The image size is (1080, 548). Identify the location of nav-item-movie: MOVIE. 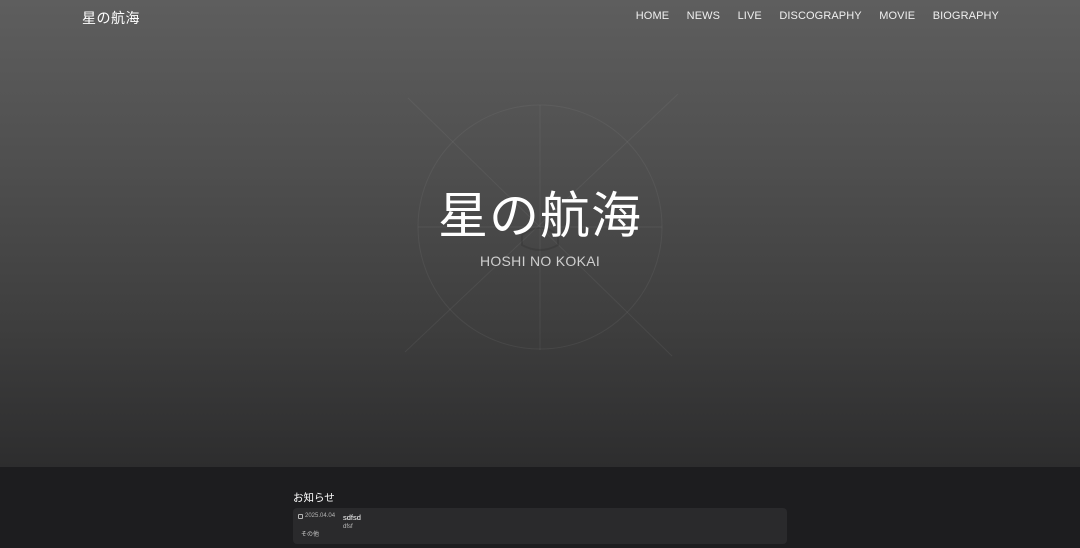
(897, 16).